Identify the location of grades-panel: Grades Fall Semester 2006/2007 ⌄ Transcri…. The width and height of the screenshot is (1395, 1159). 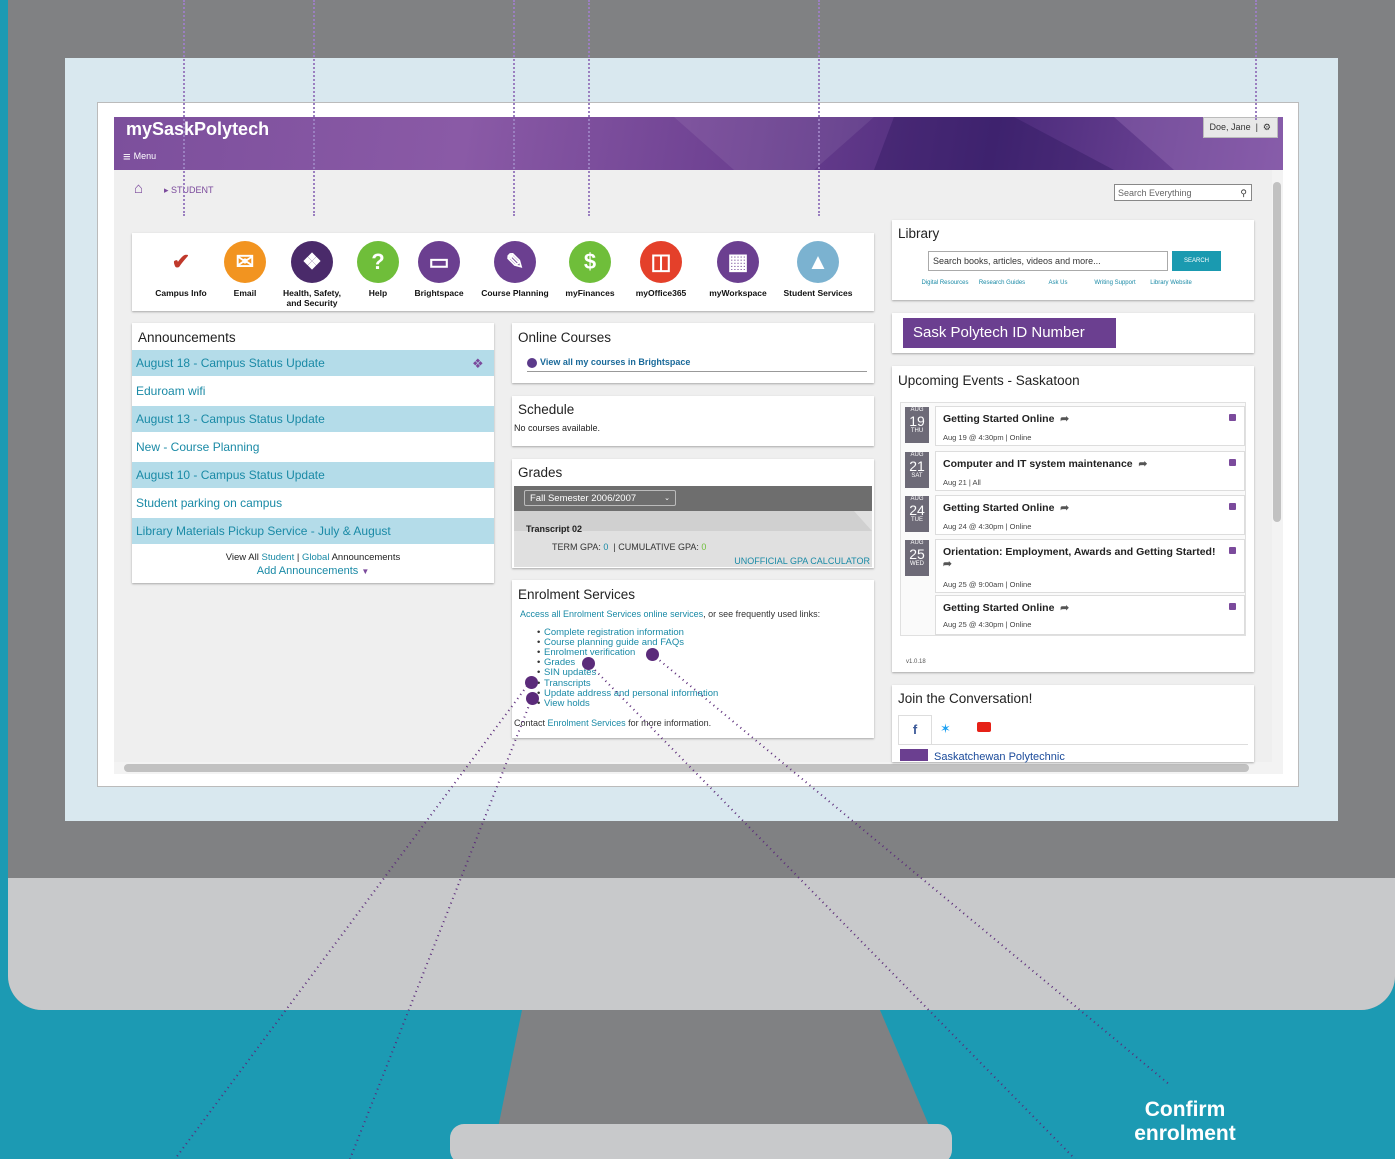
(693, 513).